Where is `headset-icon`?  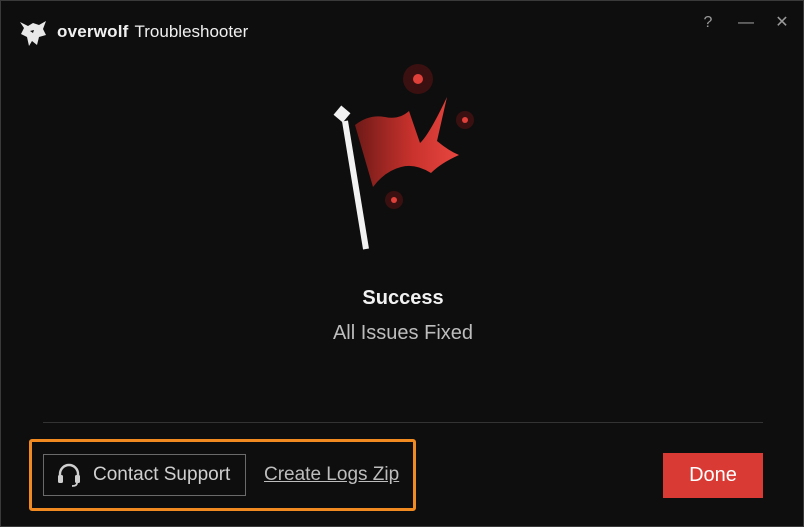 headset-icon is located at coordinates (69, 475).